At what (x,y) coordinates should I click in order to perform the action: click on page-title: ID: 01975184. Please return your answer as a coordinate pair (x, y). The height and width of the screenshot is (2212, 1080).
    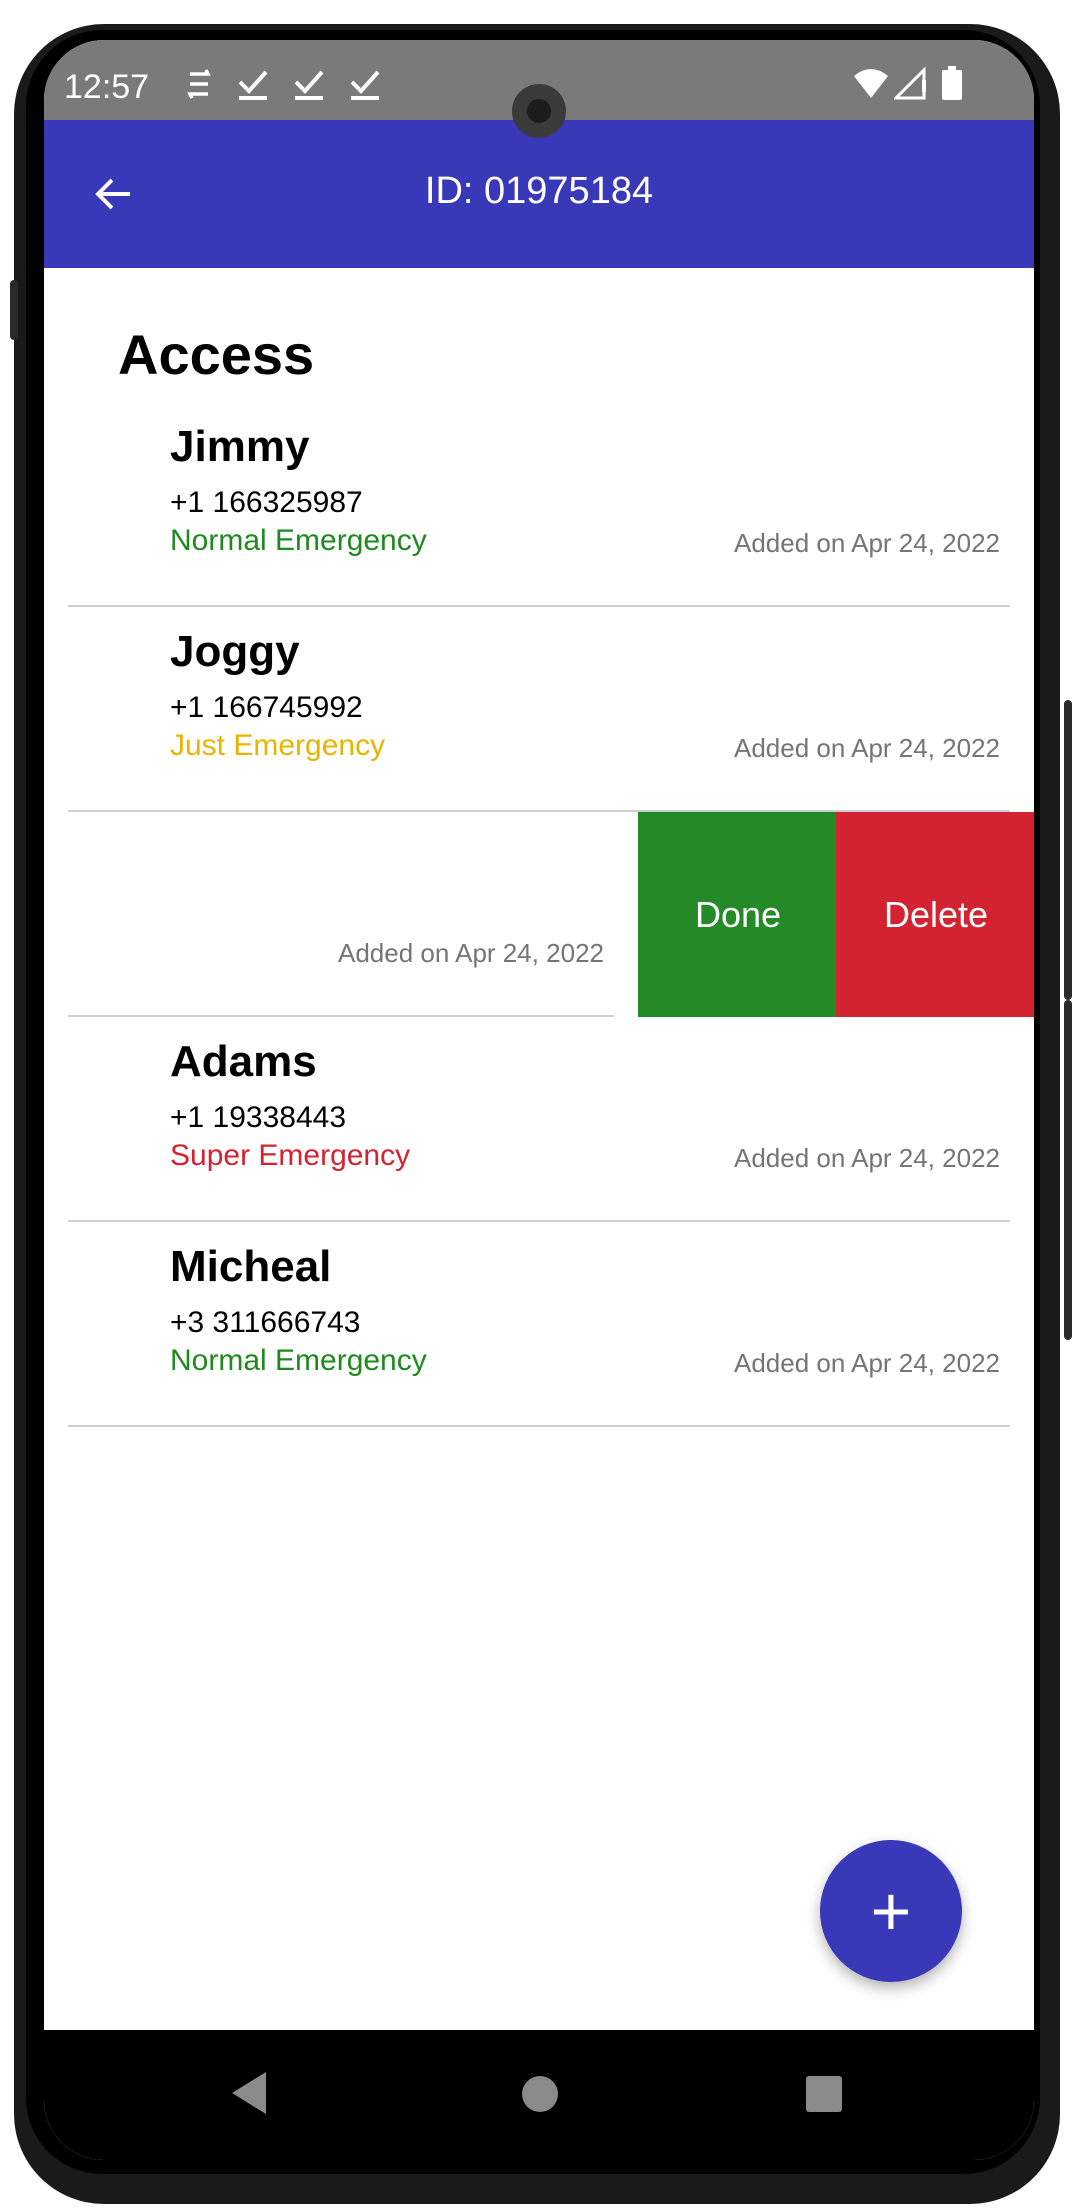
    Looking at the image, I should click on (539, 191).